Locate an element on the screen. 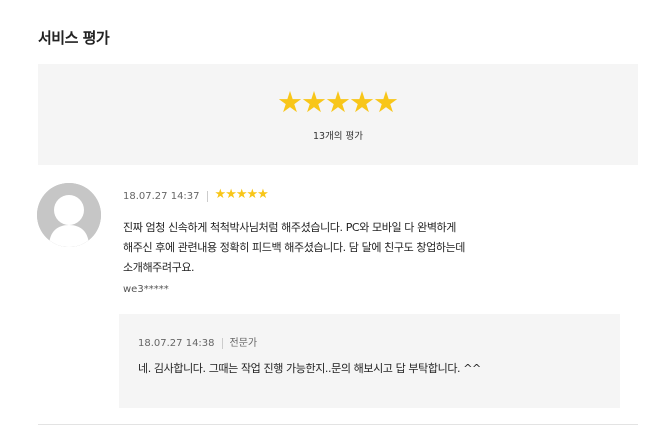 This screenshot has height=427, width=652. reply-date: 18.07.27 14:38 is located at coordinates (176, 343).